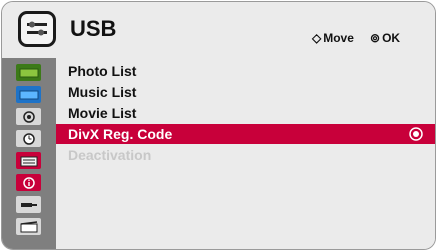  What do you see at coordinates (28, 226) in the screenshot?
I see `movie-icon` at bounding box center [28, 226].